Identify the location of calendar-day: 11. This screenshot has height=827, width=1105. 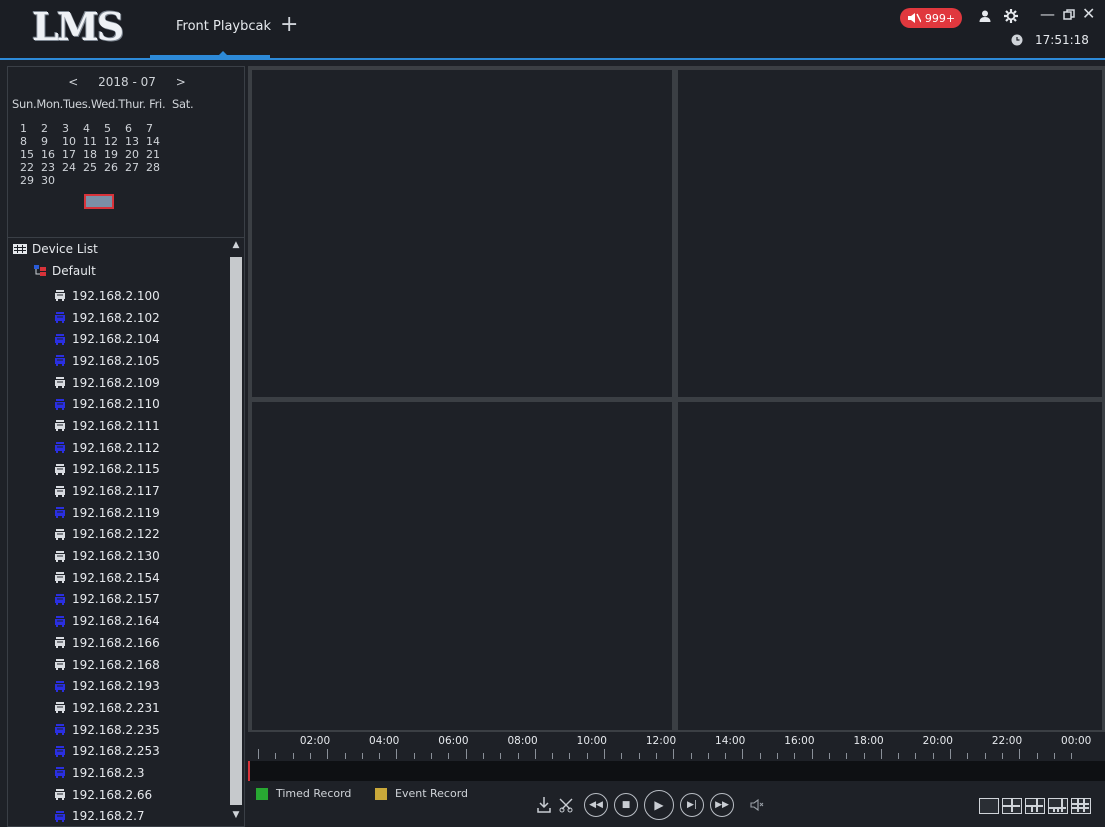
(93, 141).